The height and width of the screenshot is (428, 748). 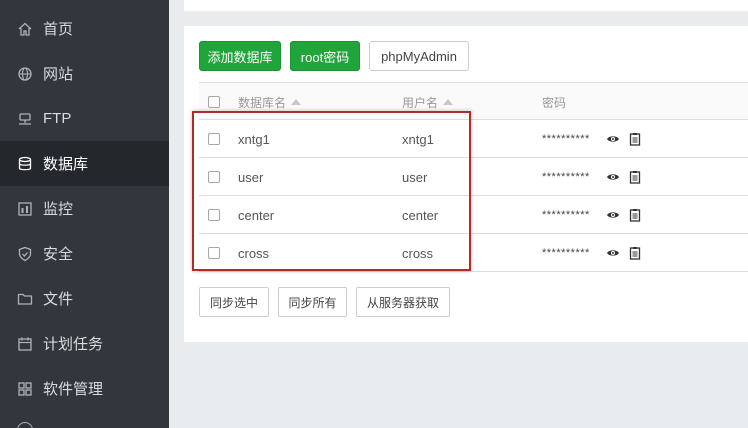 What do you see at coordinates (473, 215) in the screenshot?
I see `table-row: center center **********` at bounding box center [473, 215].